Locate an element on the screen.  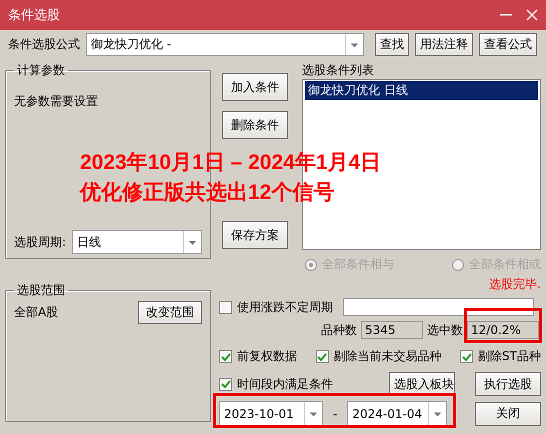
count-field: 12/0.2% is located at coordinates (503, 330).